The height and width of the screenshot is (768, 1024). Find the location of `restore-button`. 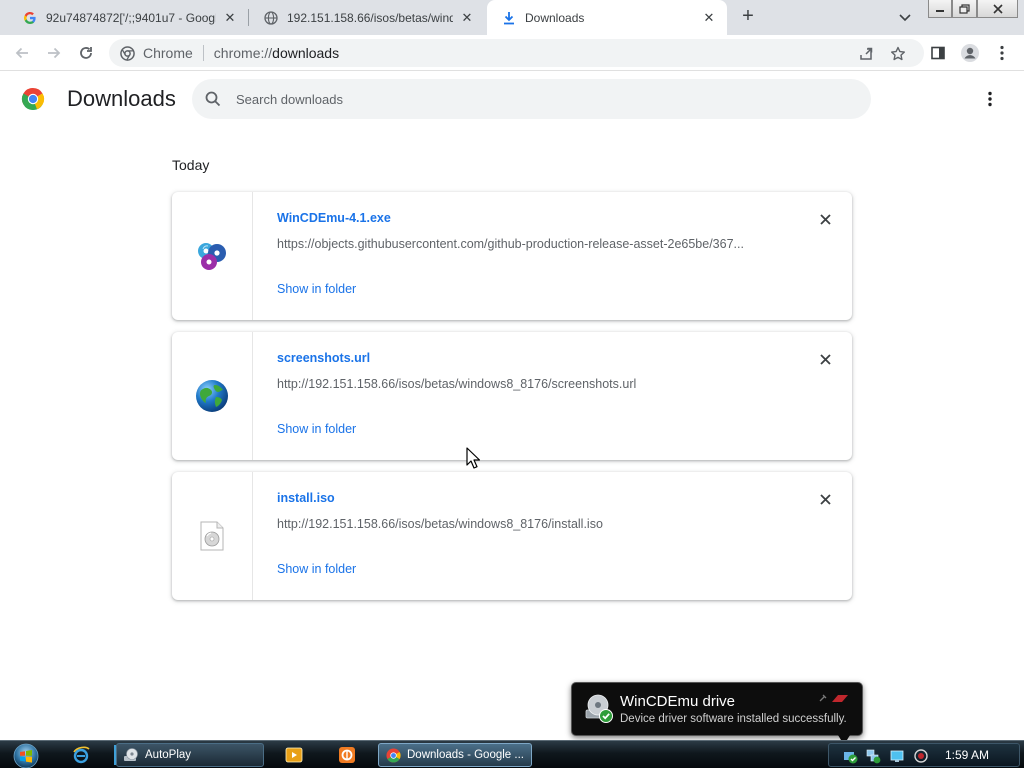

restore-button is located at coordinates (964, 9).